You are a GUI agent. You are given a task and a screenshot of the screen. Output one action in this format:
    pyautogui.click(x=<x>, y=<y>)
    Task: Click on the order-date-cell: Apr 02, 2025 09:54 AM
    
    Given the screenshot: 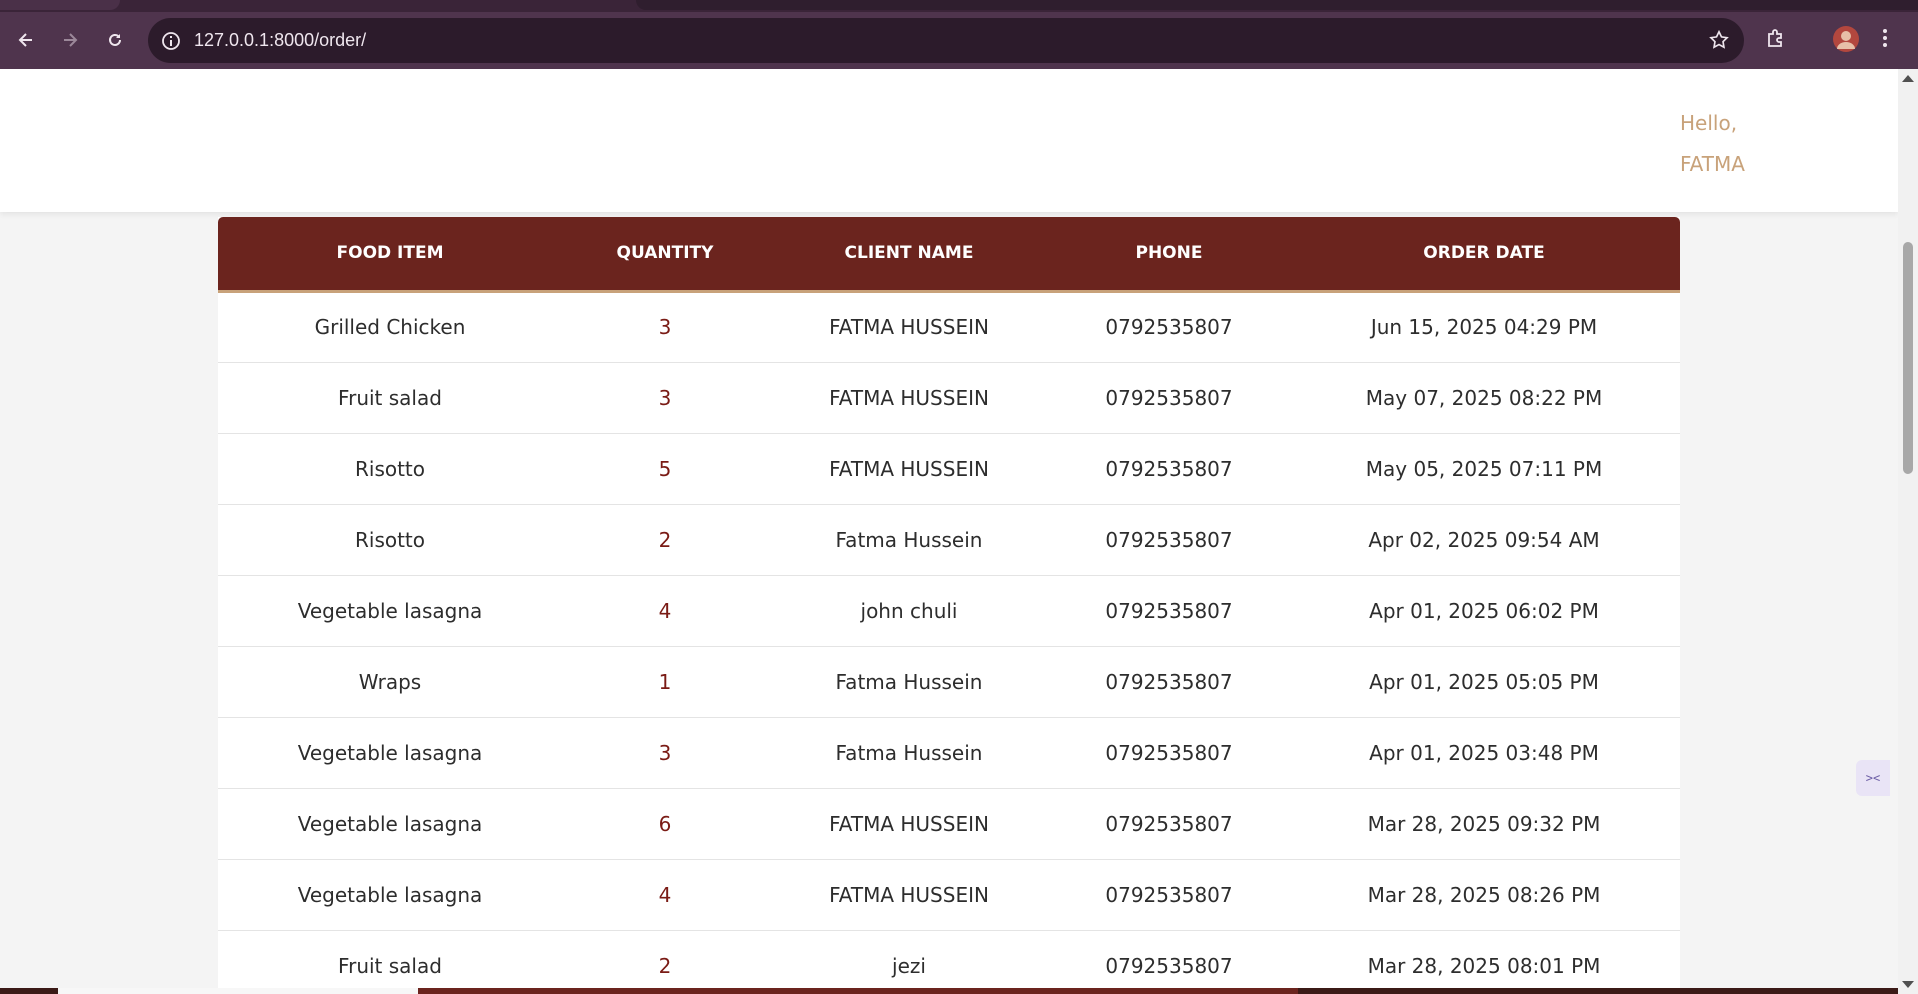 What is the action you would take?
    pyautogui.click(x=1484, y=540)
    